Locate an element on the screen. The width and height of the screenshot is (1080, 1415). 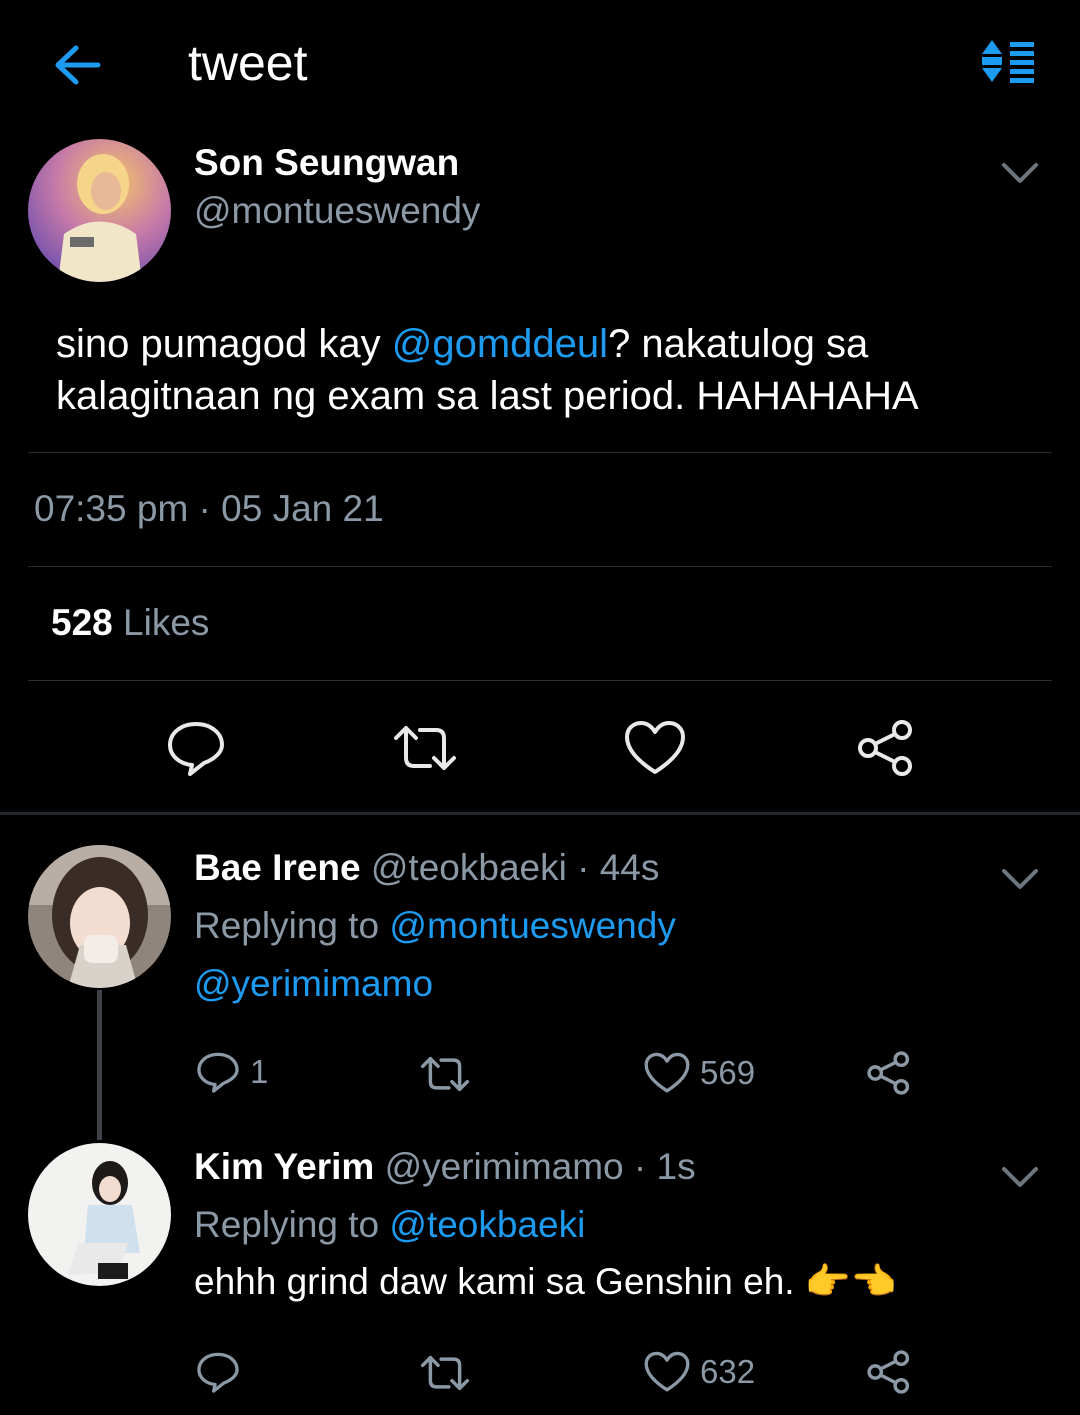
like-button: 632 is located at coordinates (699, 1372).